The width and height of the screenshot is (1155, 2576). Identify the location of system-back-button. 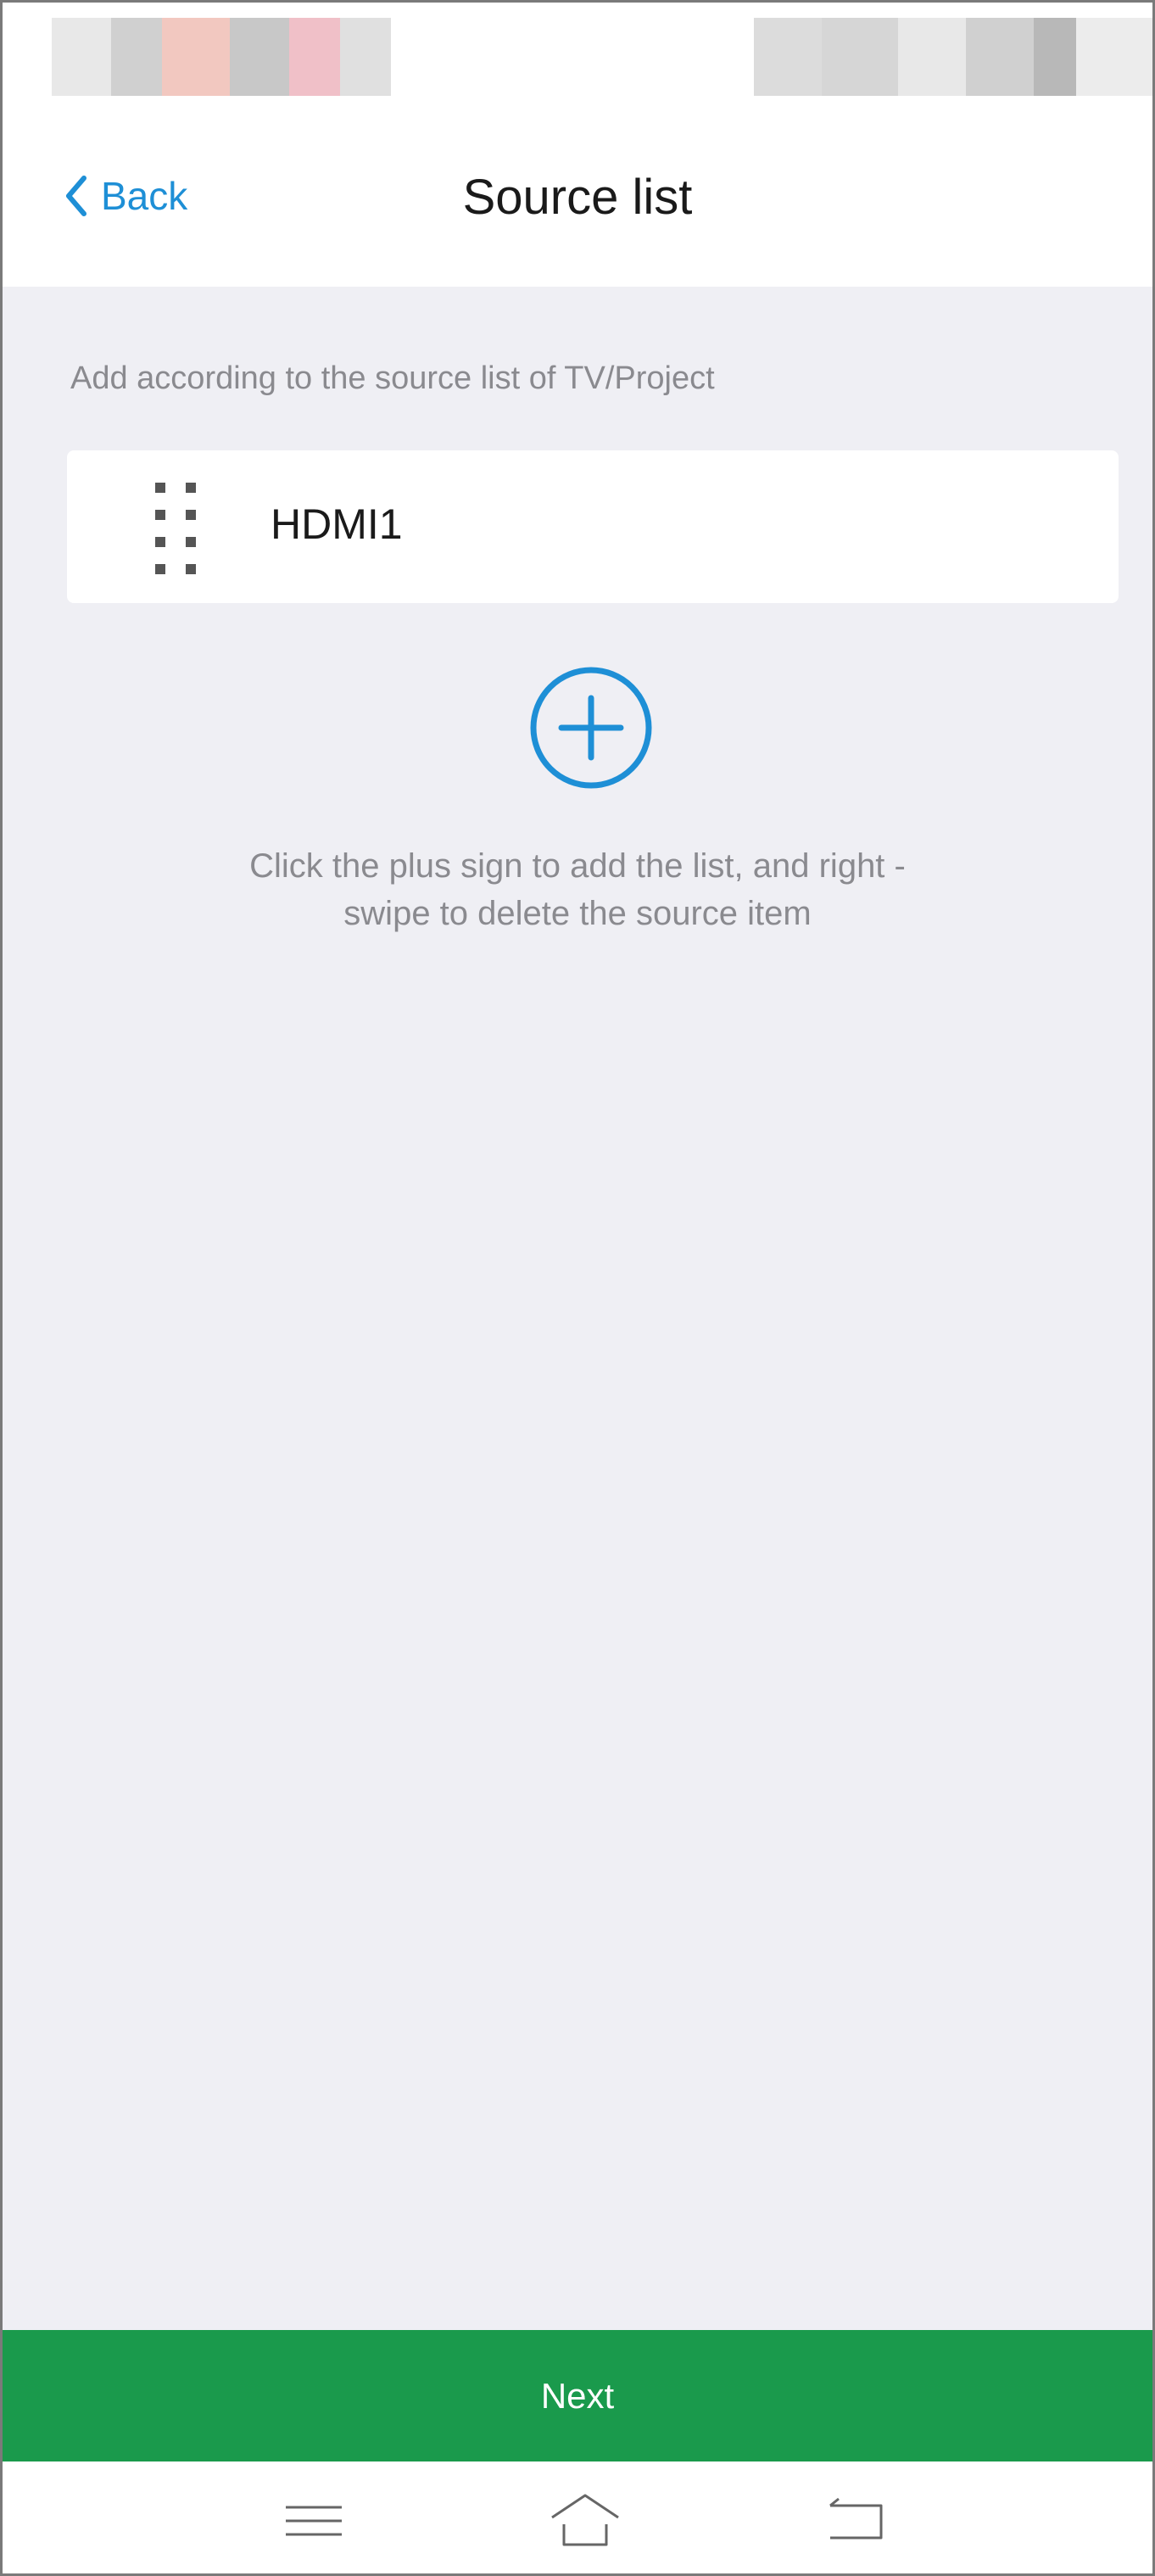
(856, 2521).